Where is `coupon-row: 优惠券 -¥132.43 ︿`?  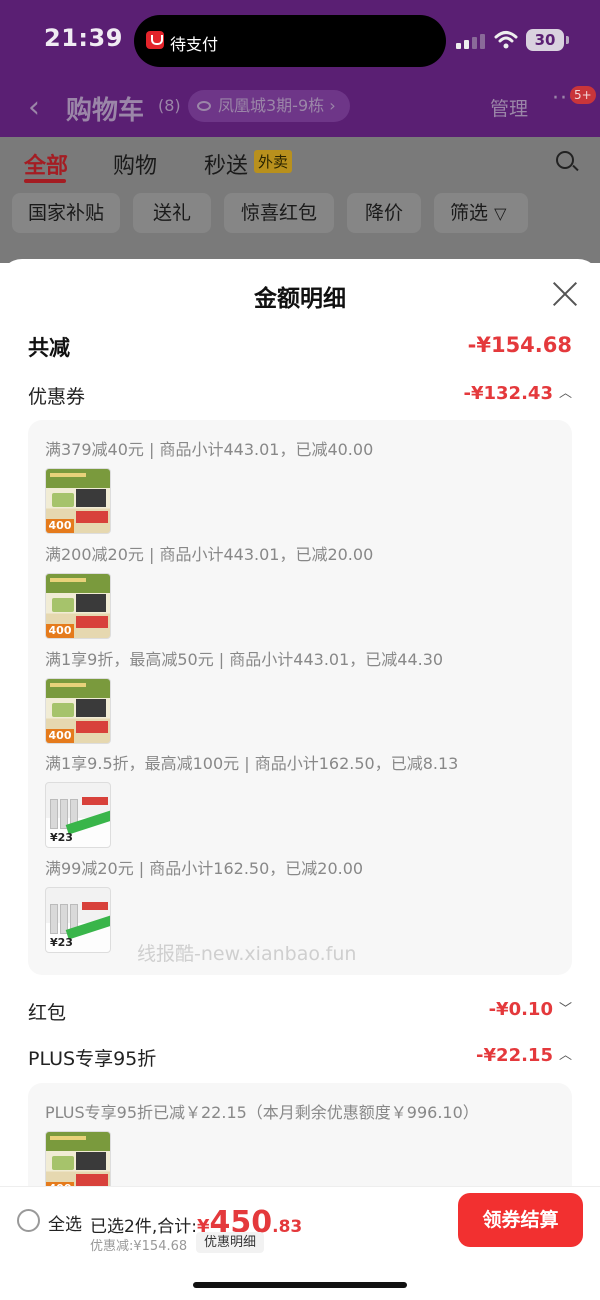 coupon-row: 优惠券 -¥132.43 ︿ is located at coordinates (300, 395).